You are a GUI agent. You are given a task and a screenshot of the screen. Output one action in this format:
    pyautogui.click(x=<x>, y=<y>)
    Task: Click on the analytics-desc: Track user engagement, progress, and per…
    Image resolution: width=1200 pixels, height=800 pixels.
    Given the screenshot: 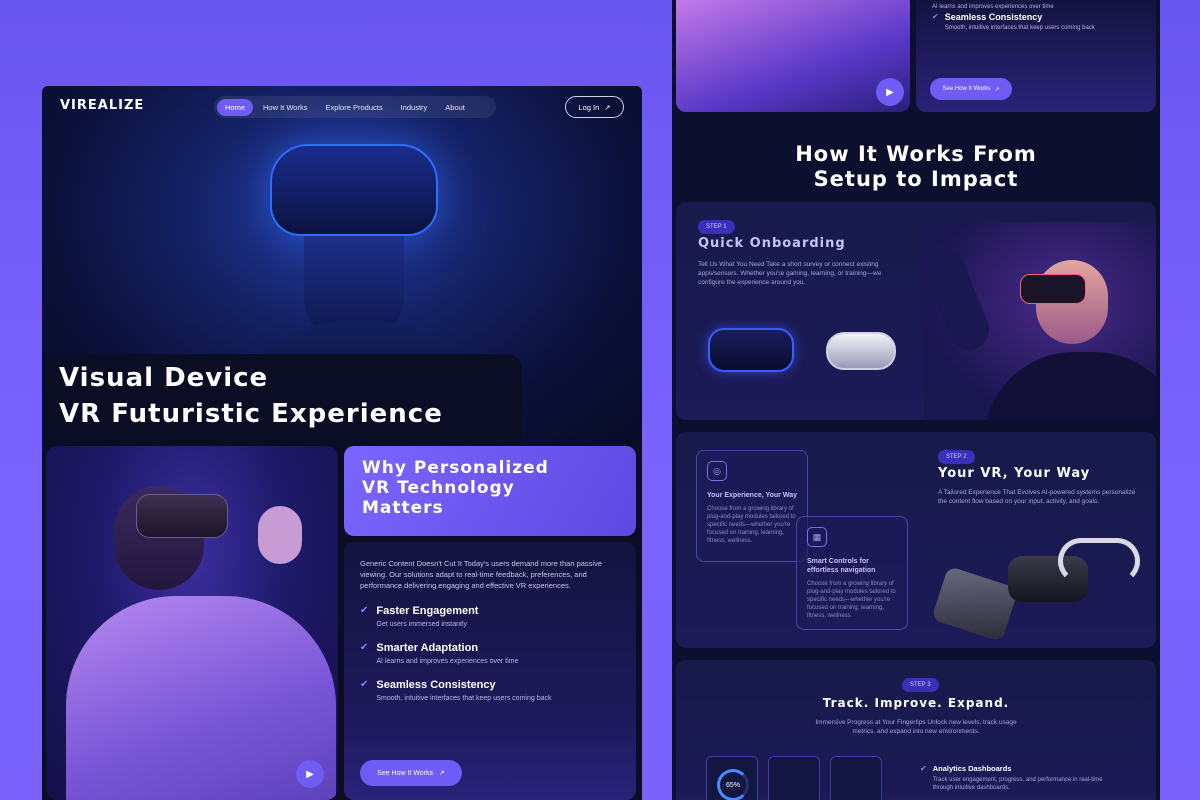 What is the action you would take?
    pyautogui.click(x=1017, y=784)
    